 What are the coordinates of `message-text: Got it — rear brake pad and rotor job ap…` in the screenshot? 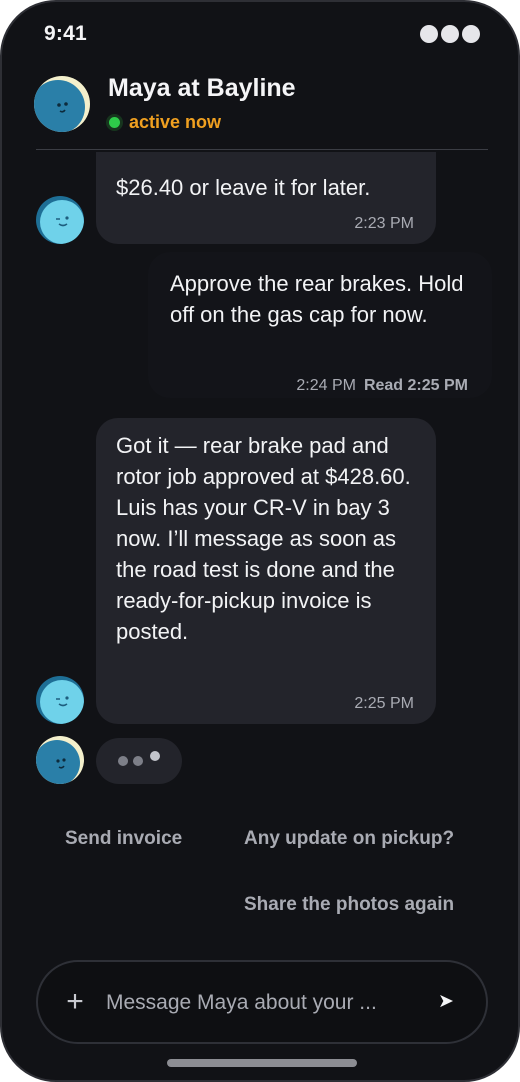 It's located at (263, 538).